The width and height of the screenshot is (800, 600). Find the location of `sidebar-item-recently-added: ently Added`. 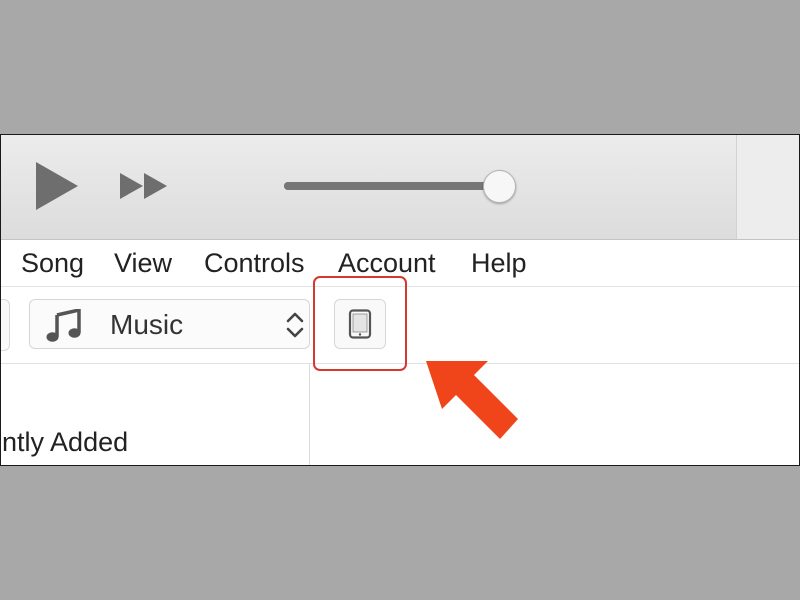

sidebar-item-recently-added: ently Added is located at coordinates (64, 442).